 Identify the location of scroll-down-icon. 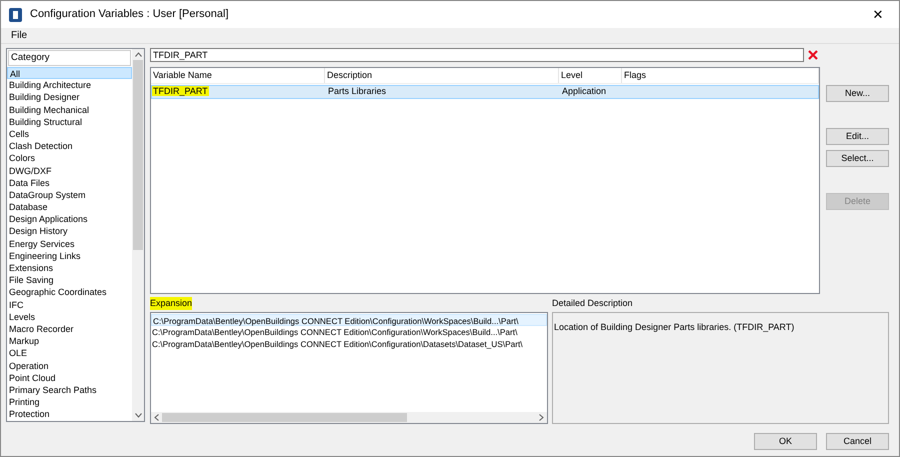
(138, 415).